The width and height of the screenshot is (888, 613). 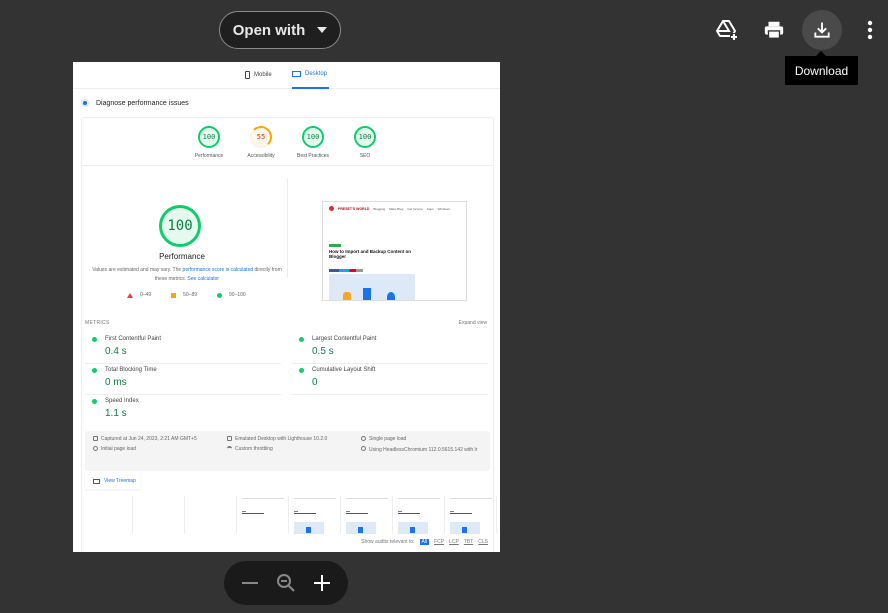 What do you see at coordinates (468, 542) in the screenshot?
I see `filter-tbt: TBT` at bounding box center [468, 542].